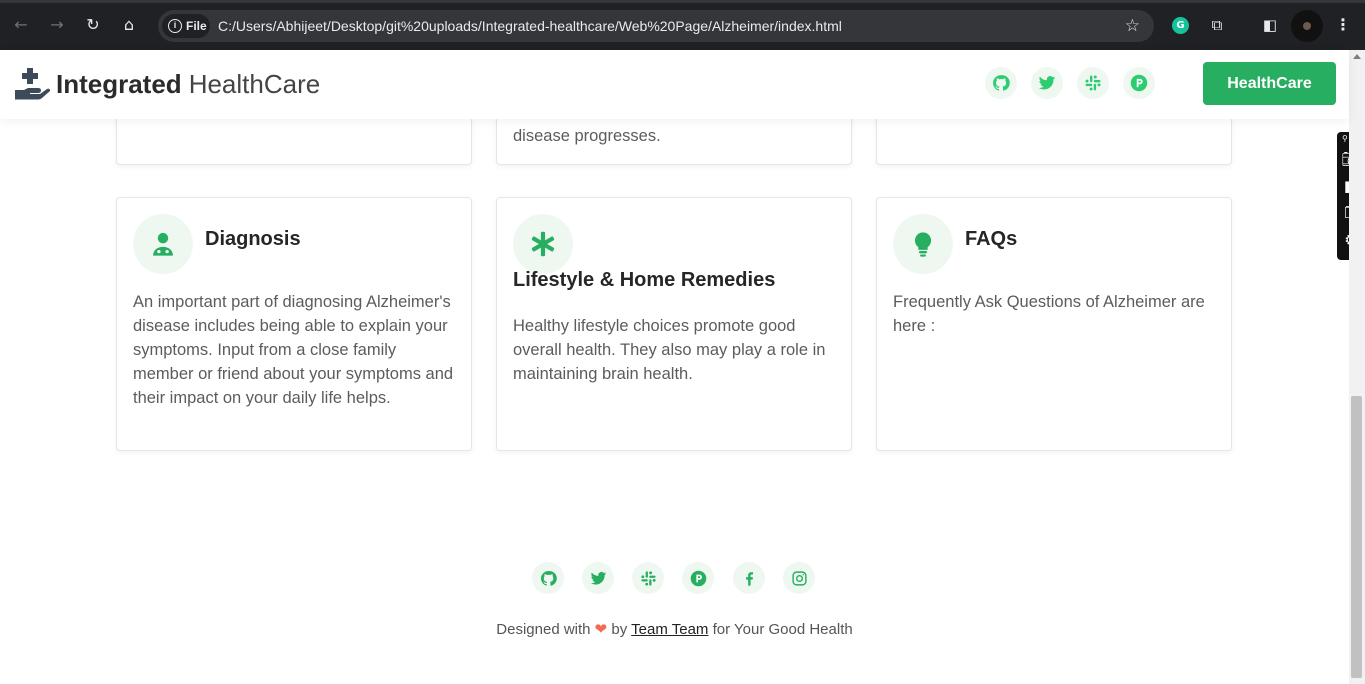  I want to click on reload-icon: ↻, so click(93, 25).